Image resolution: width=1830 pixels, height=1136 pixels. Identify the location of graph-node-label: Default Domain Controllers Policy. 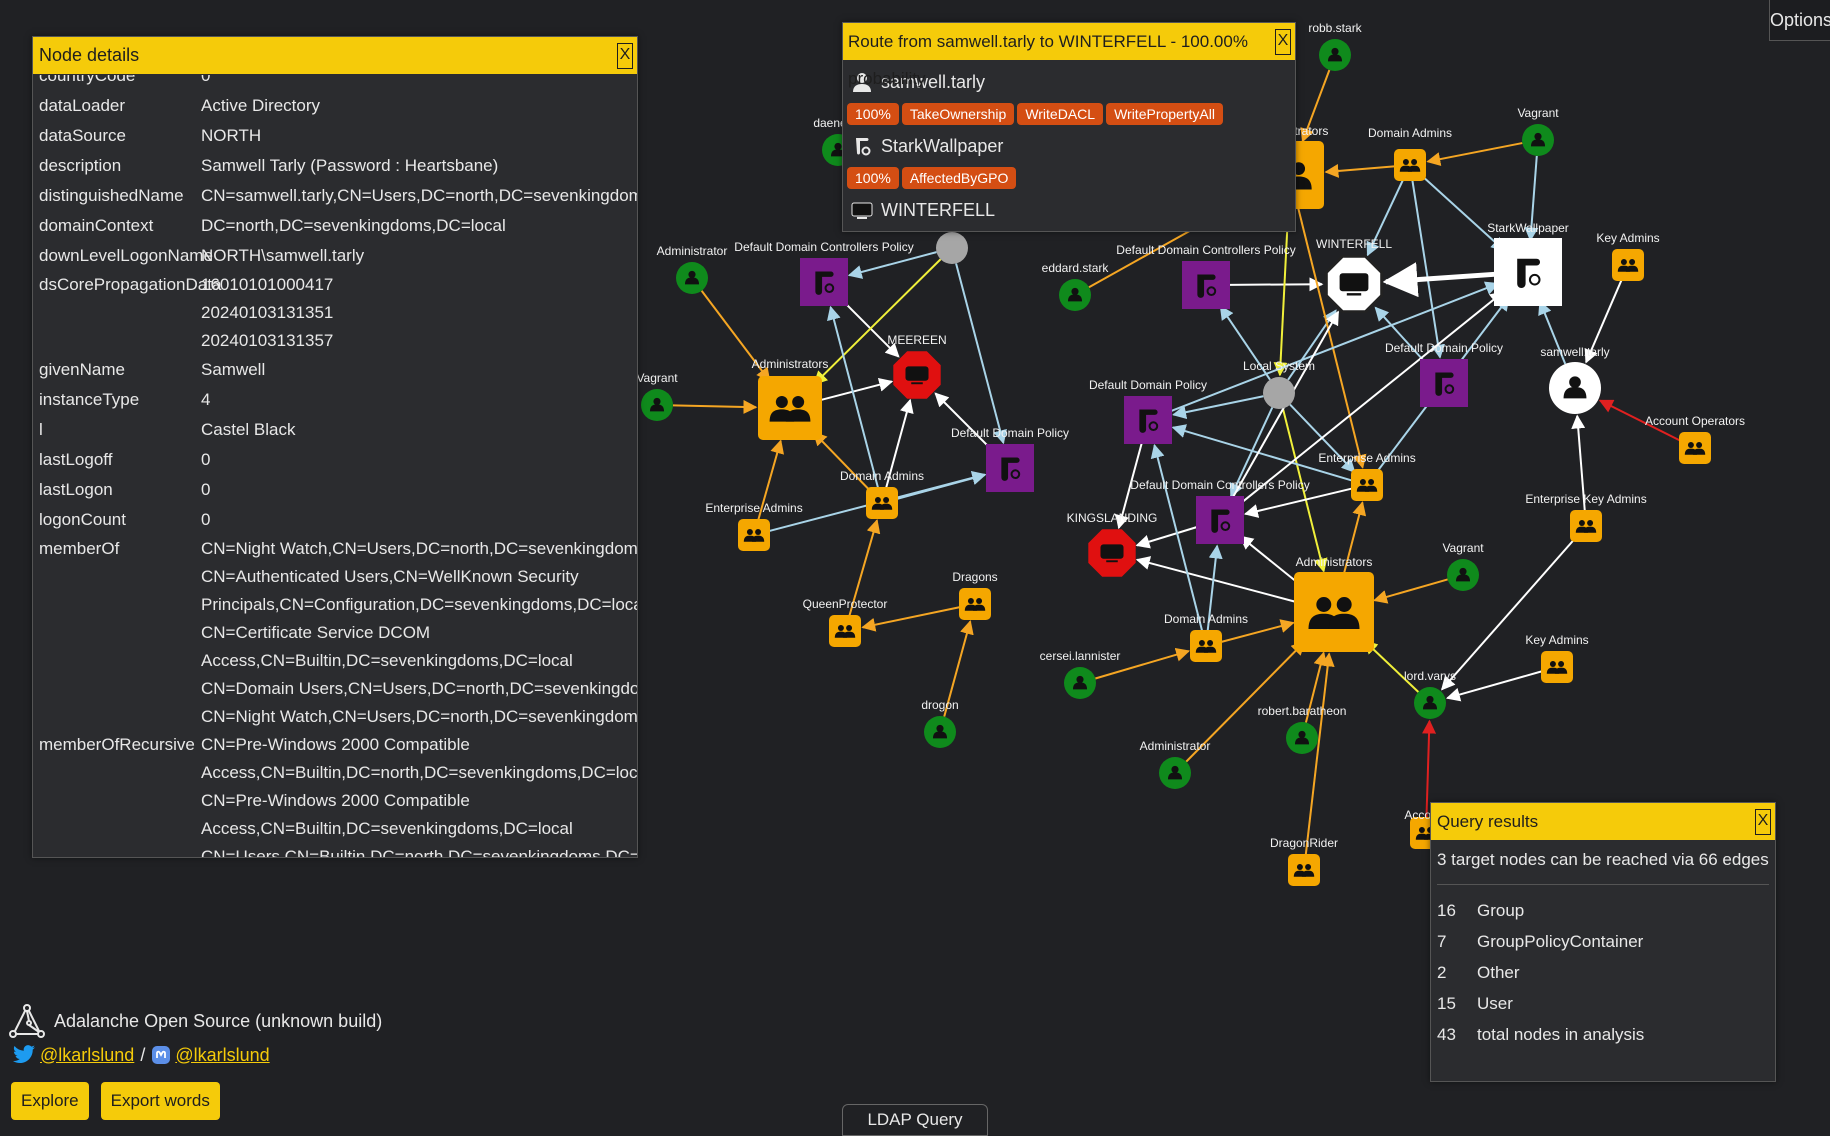
(1219, 485).